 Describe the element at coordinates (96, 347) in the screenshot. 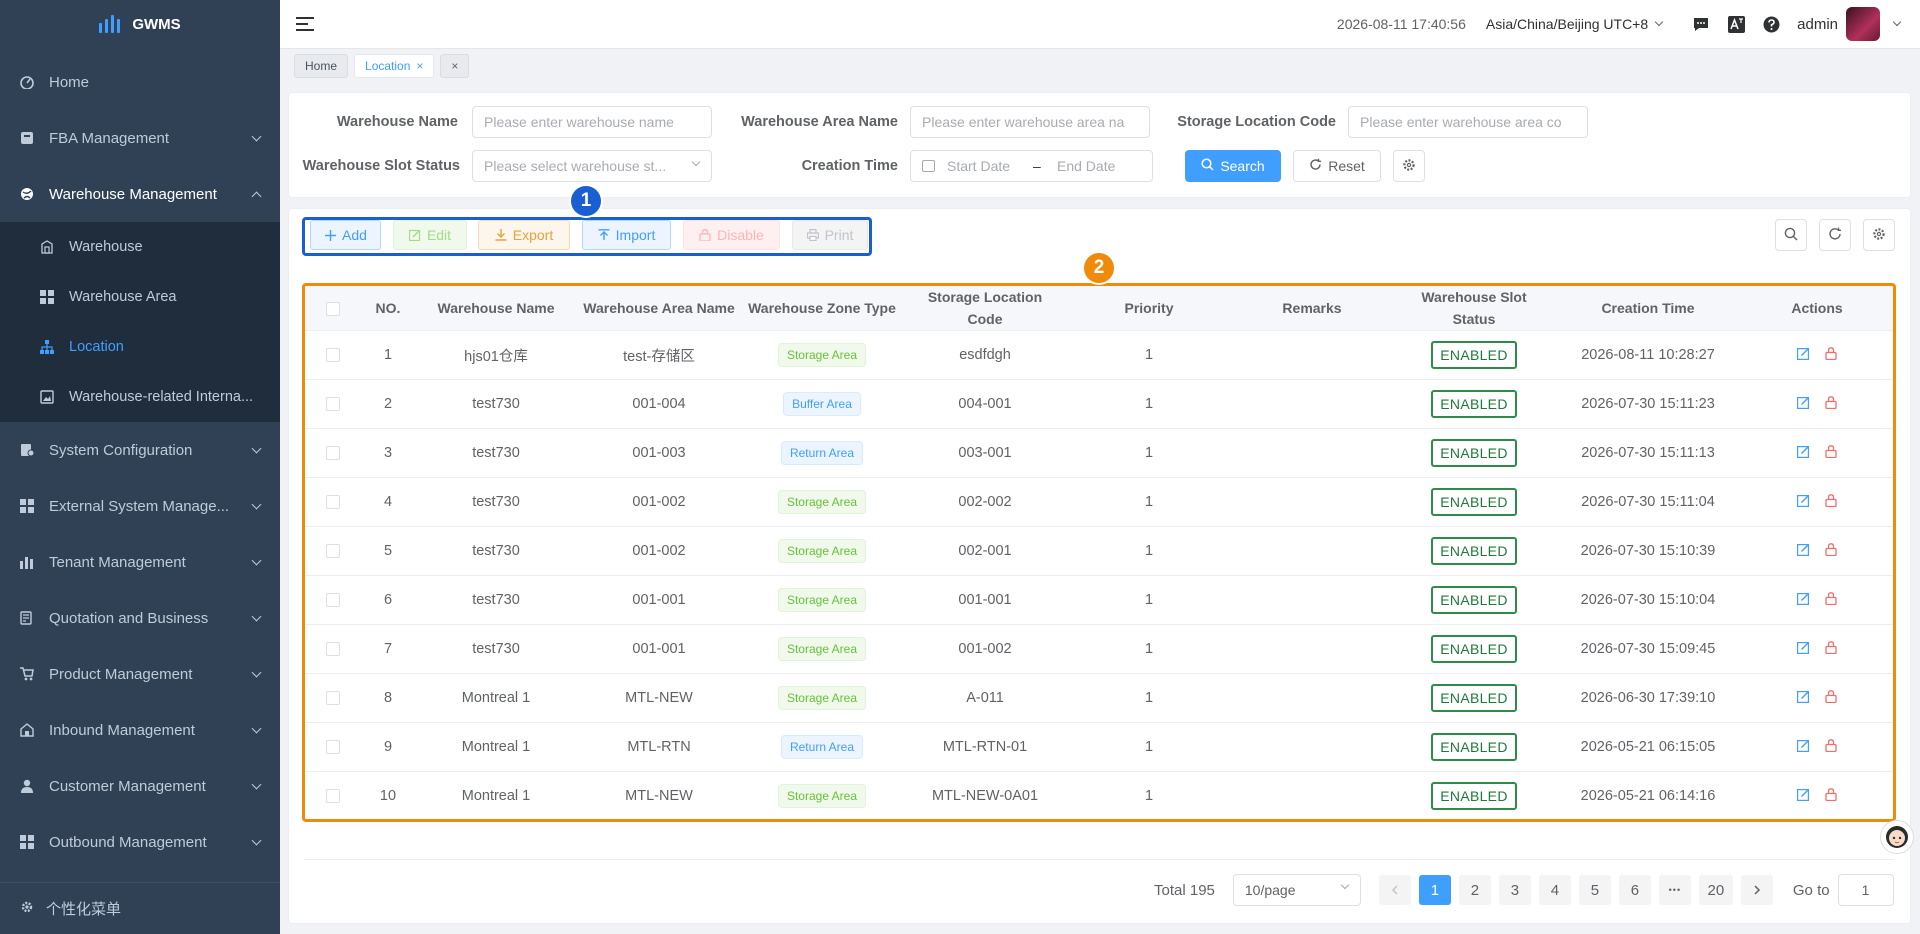

I see `sidebar-item-label: Location` at that location.